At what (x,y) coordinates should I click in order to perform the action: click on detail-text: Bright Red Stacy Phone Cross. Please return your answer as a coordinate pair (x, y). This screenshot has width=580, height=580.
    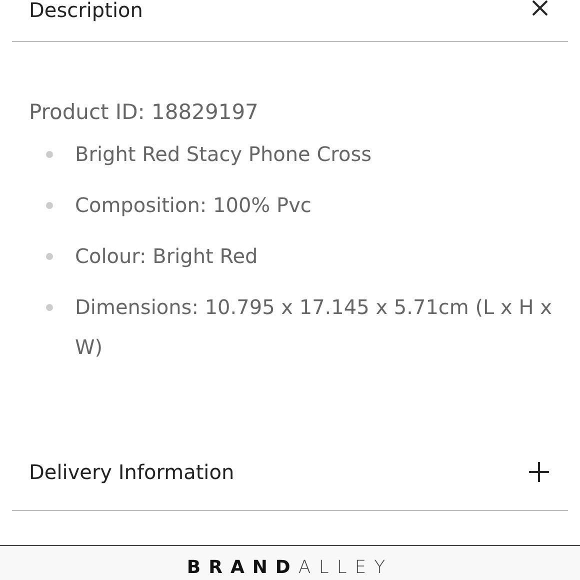
    Looking at the image, I should click on (223, 154).